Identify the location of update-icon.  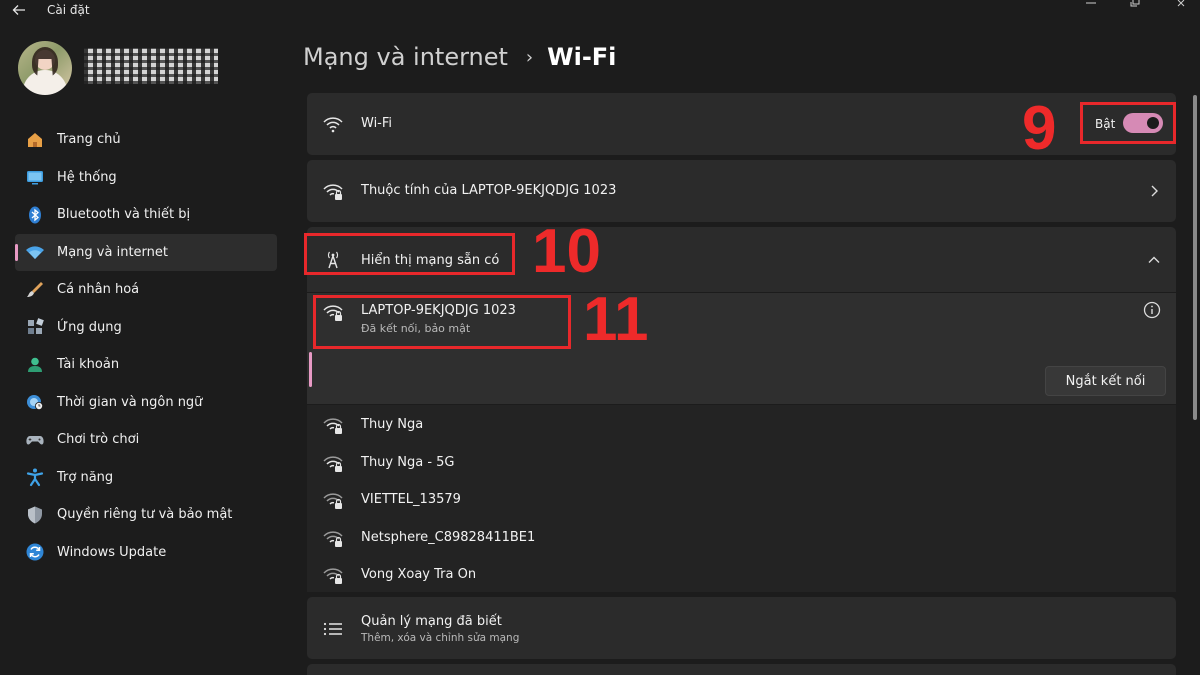
(35, 552).